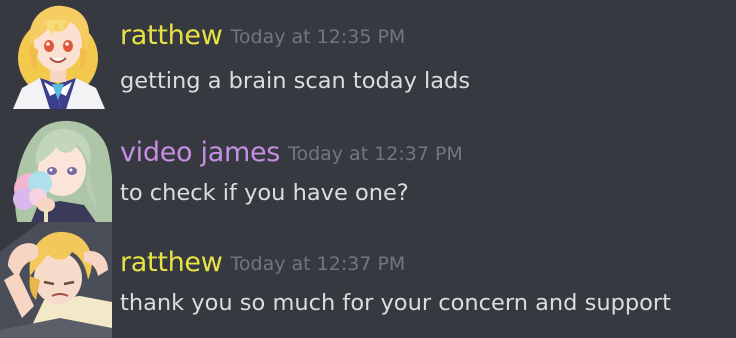  I want to click on distressed-blonde-anime-avatar-icon, so click(56, 280).